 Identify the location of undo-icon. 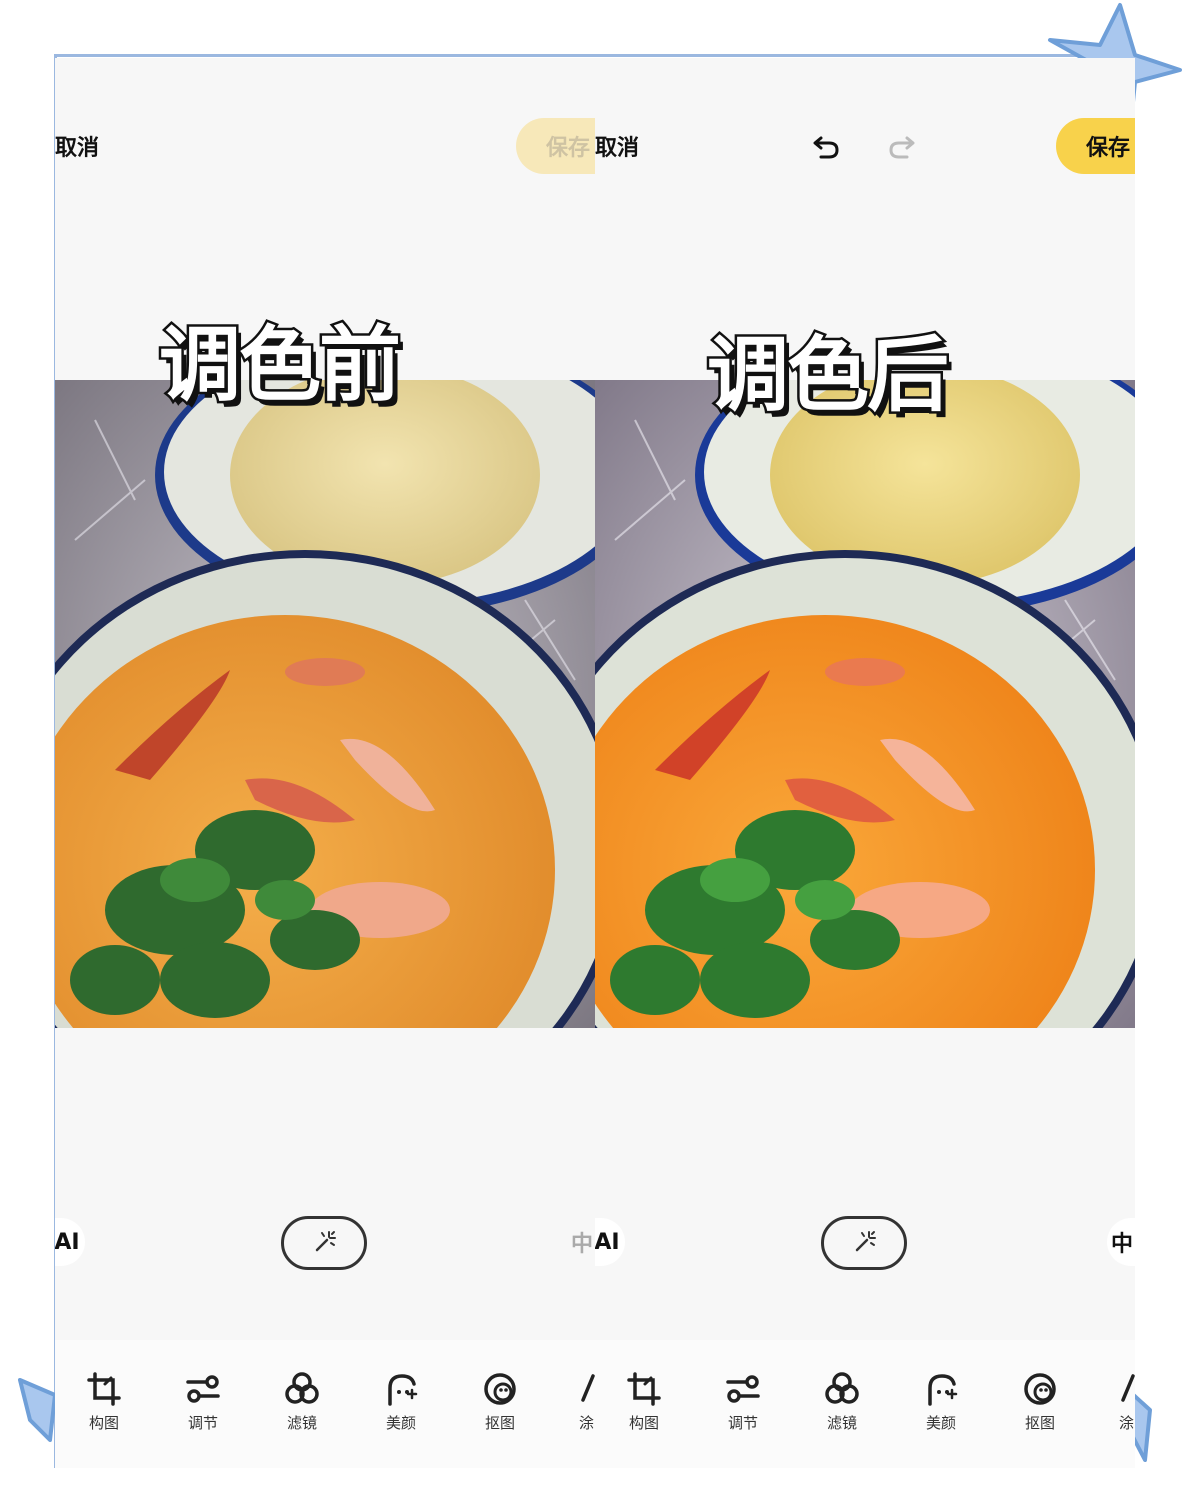
(827, 146).